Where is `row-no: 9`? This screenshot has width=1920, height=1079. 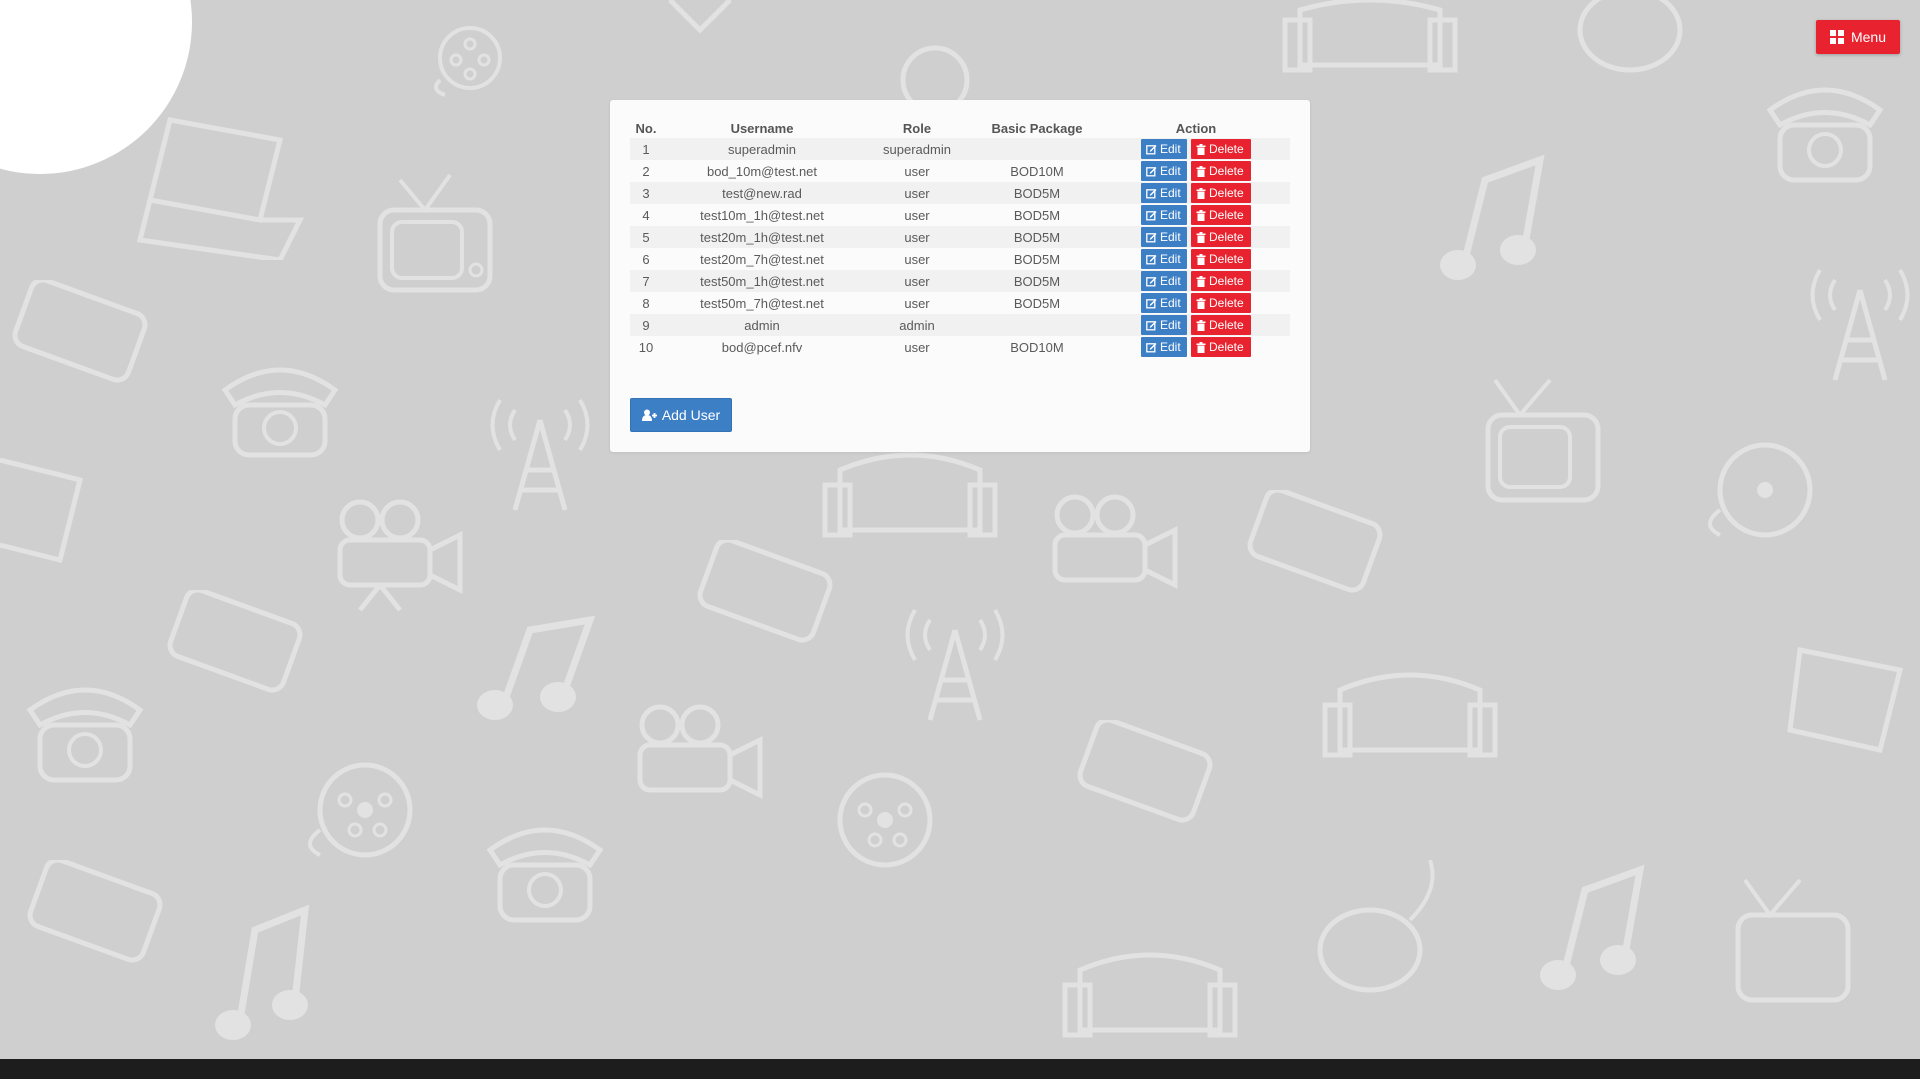 row-no: 9 is located at coordinates (646, 325).